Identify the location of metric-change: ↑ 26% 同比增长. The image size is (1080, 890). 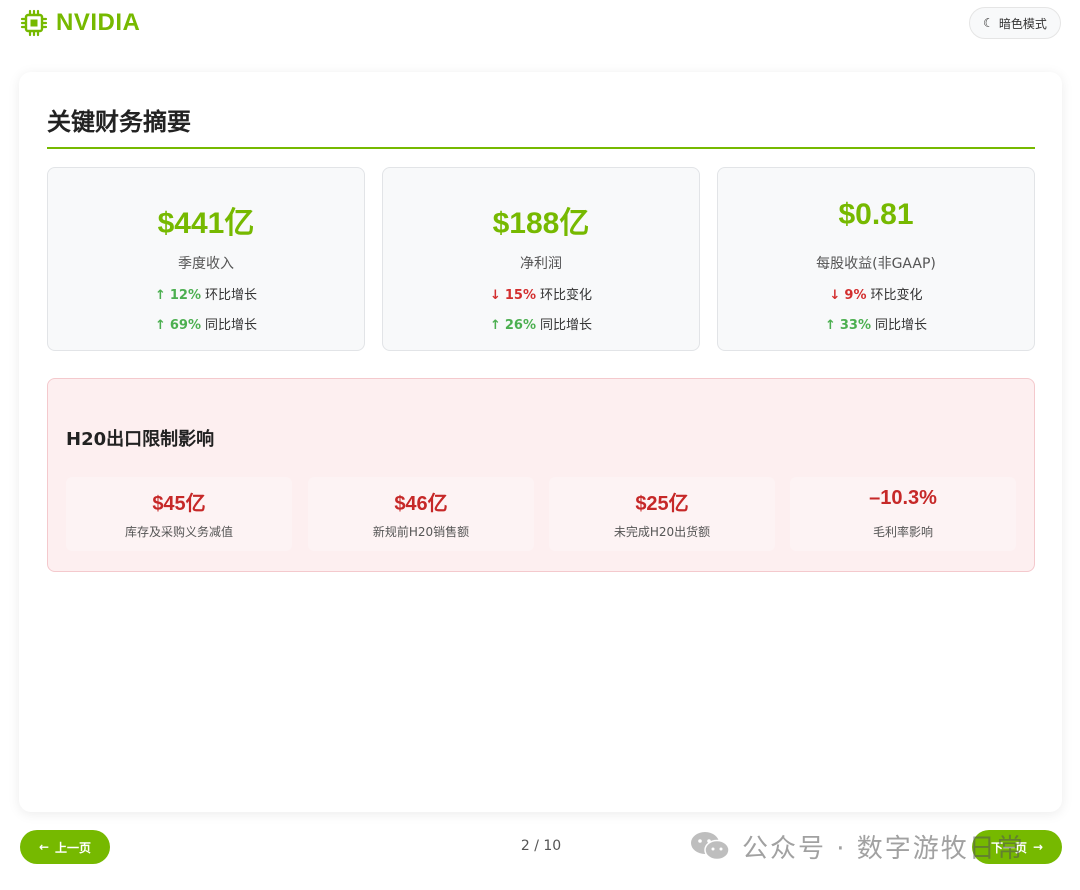
(541, 323).